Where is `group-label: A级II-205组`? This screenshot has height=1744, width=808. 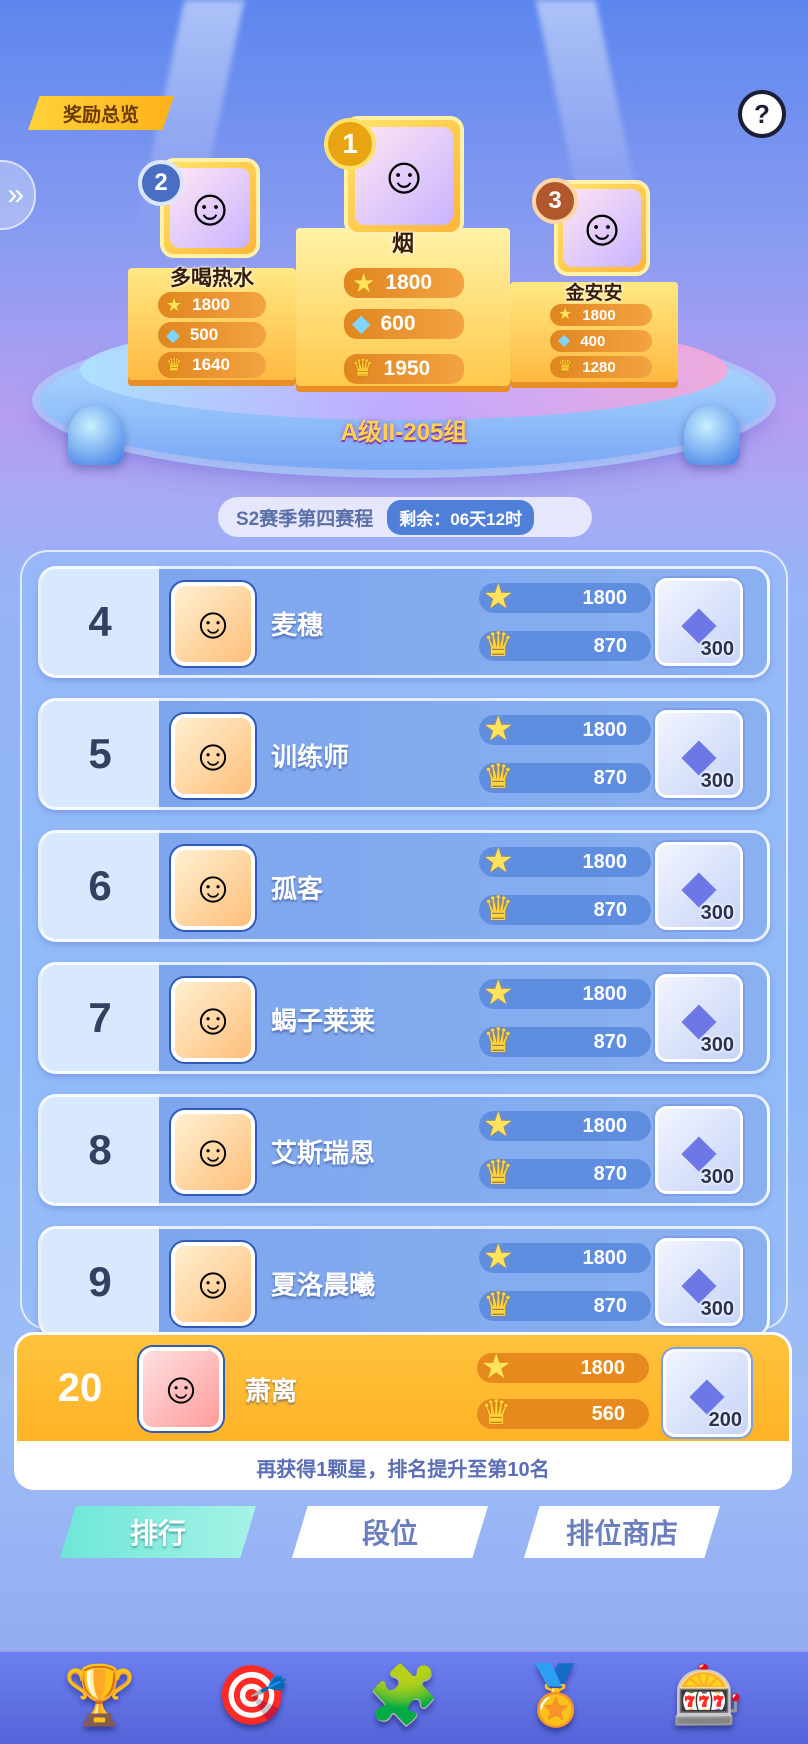 group-label: A级II-205组 is located at coordinates (404, 432).